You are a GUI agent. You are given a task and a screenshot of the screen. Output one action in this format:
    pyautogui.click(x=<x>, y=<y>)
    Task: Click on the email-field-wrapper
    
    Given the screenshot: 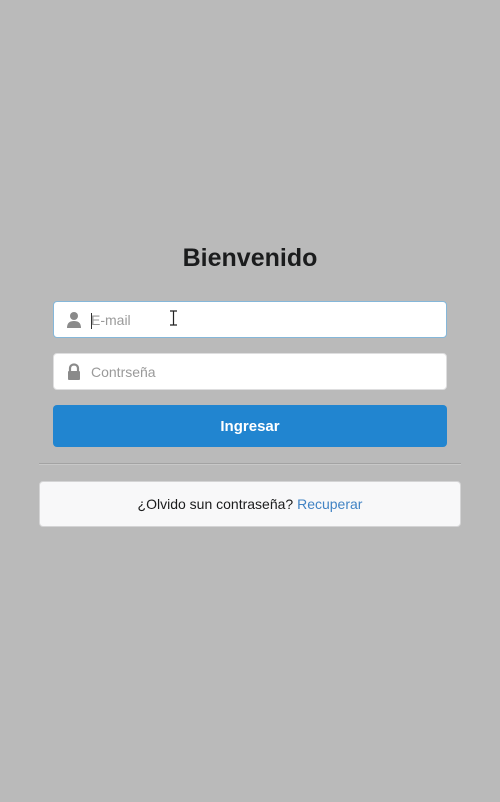 What is the action you would take?
    pyautogui.click(x=250, y=319)
    